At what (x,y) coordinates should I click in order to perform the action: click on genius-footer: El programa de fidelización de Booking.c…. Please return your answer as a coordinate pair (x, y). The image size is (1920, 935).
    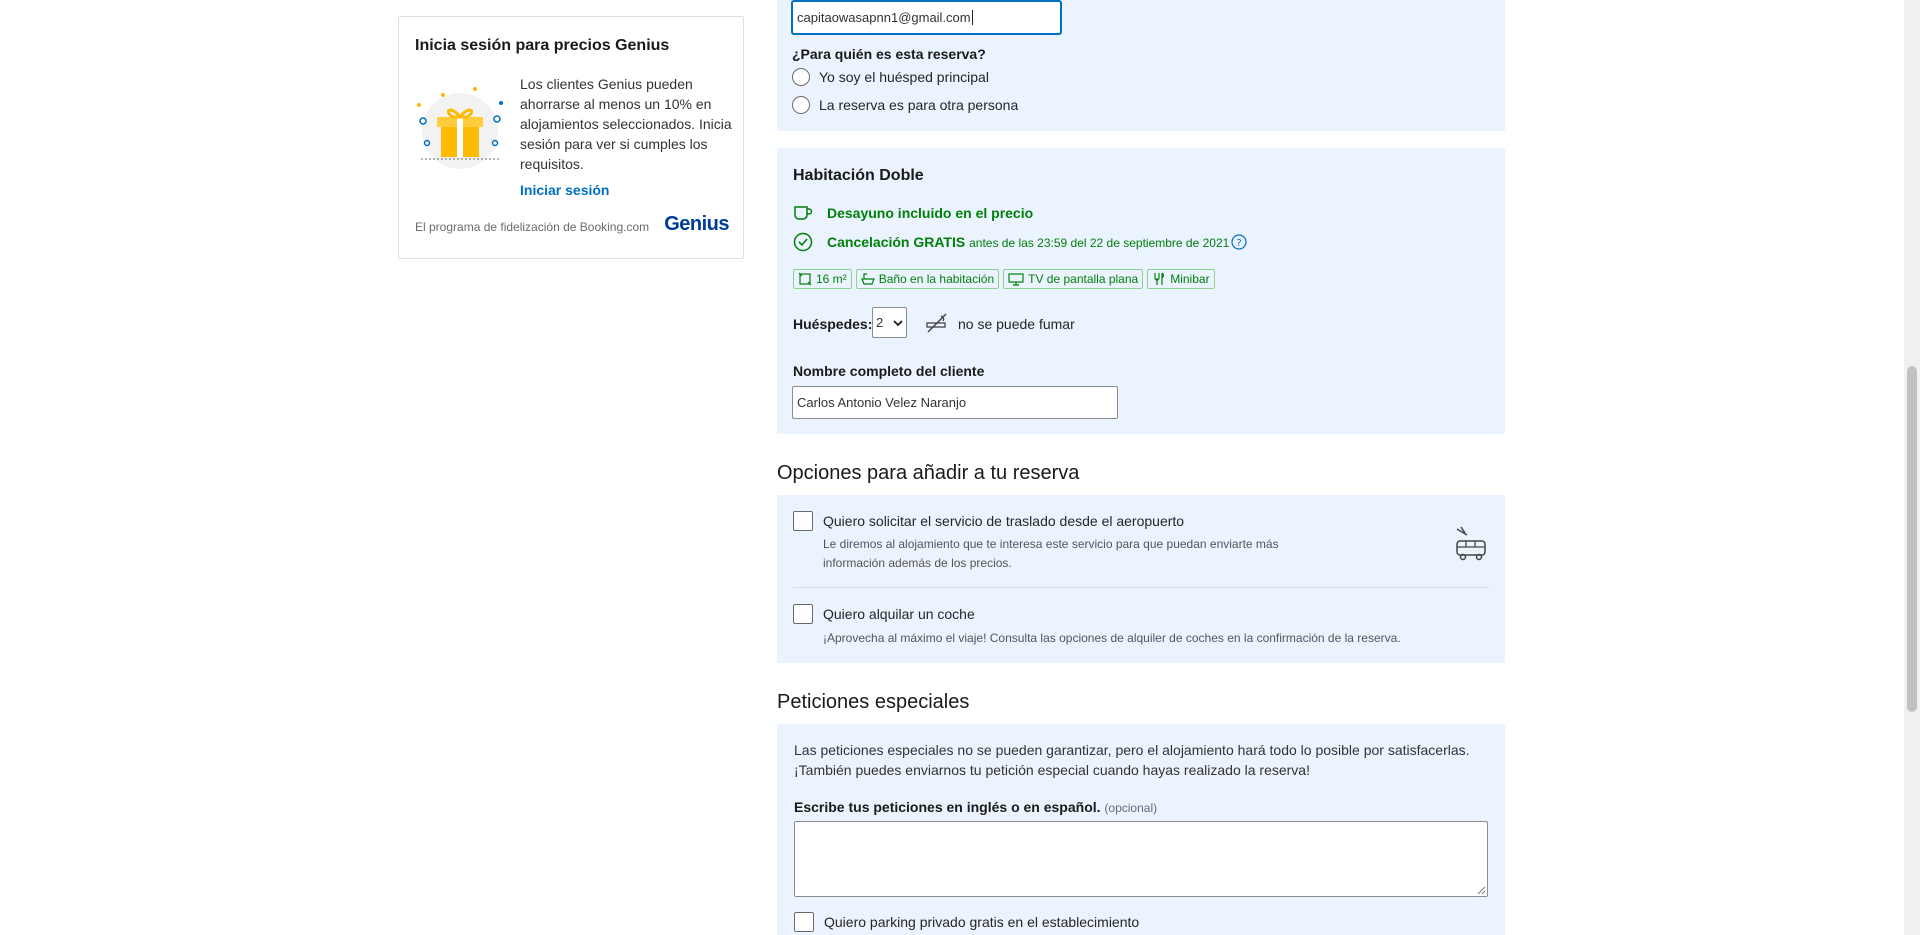
    Looking at the image, I should click on (532, 227).